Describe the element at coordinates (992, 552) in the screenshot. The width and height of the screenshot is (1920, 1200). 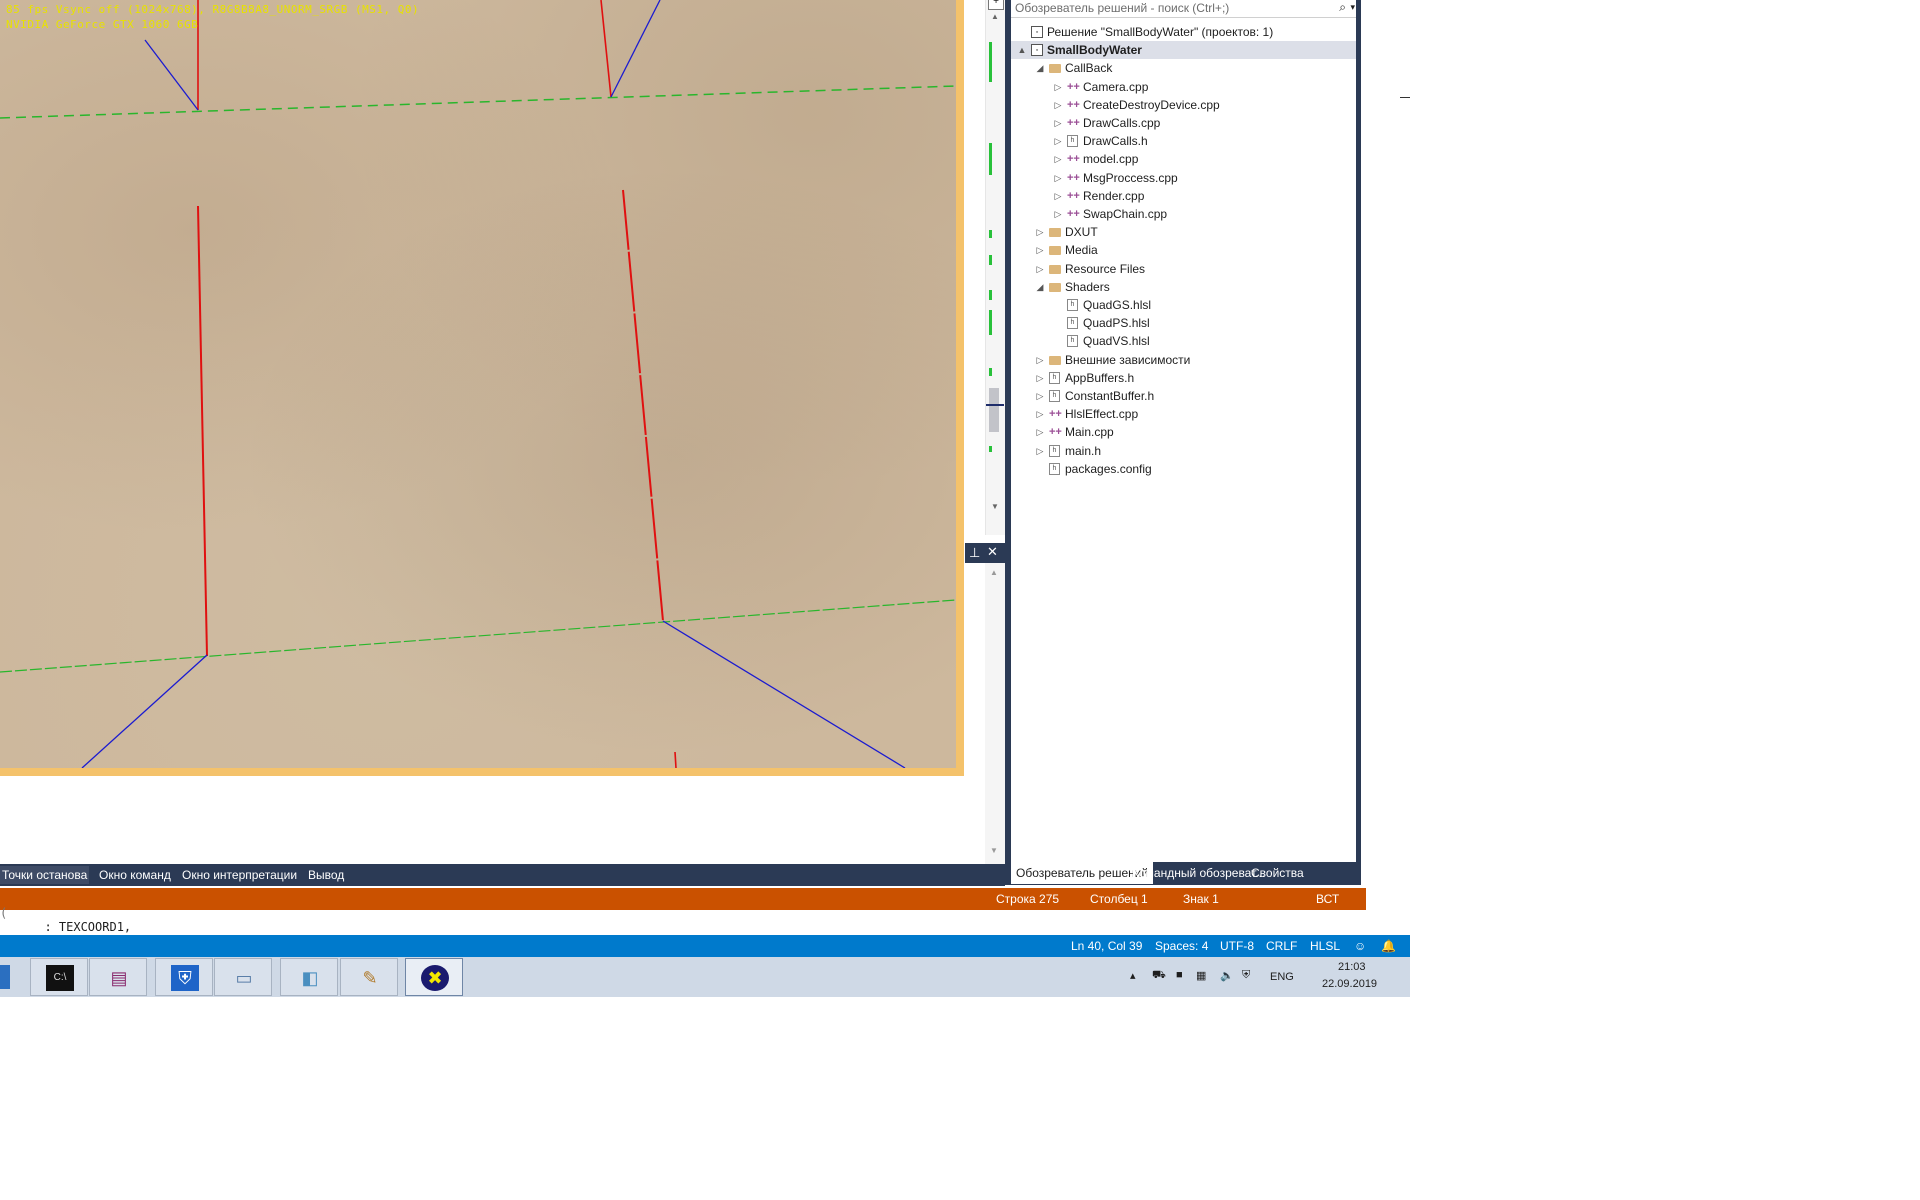
I see `close-icon: ✕` at that location.